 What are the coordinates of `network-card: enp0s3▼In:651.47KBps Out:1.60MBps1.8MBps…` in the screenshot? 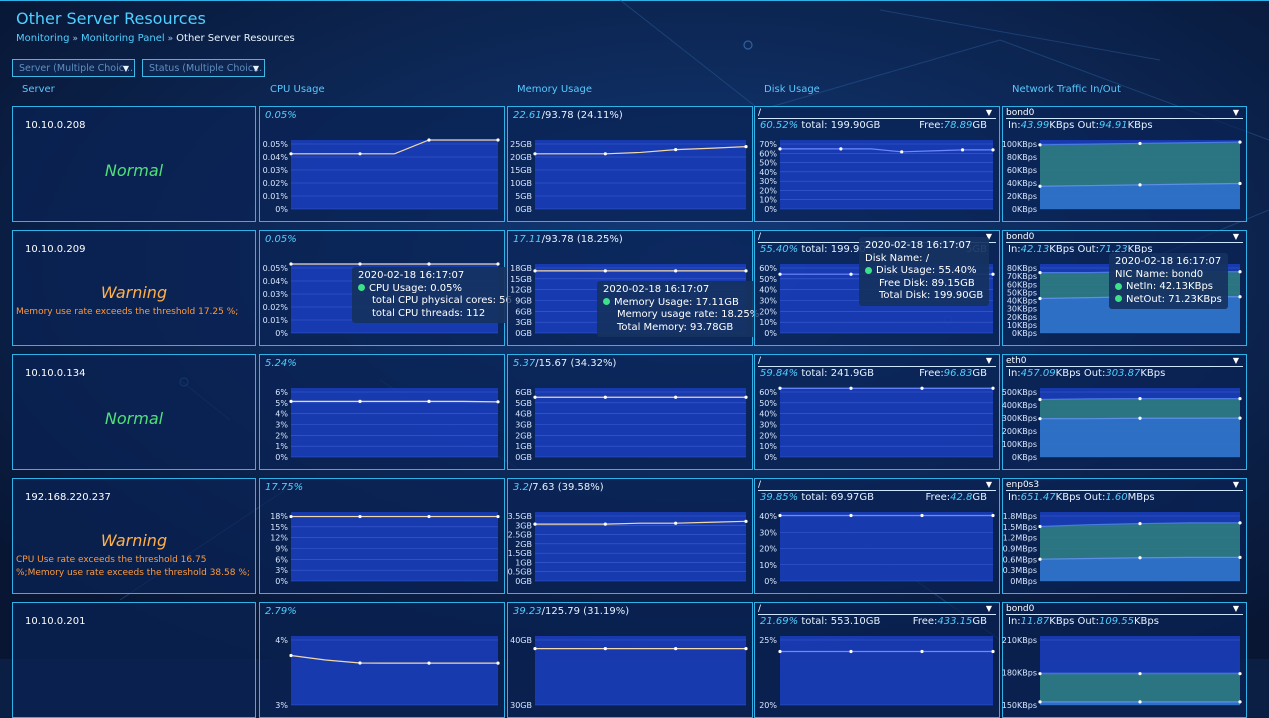 It's located at (1124, 536).